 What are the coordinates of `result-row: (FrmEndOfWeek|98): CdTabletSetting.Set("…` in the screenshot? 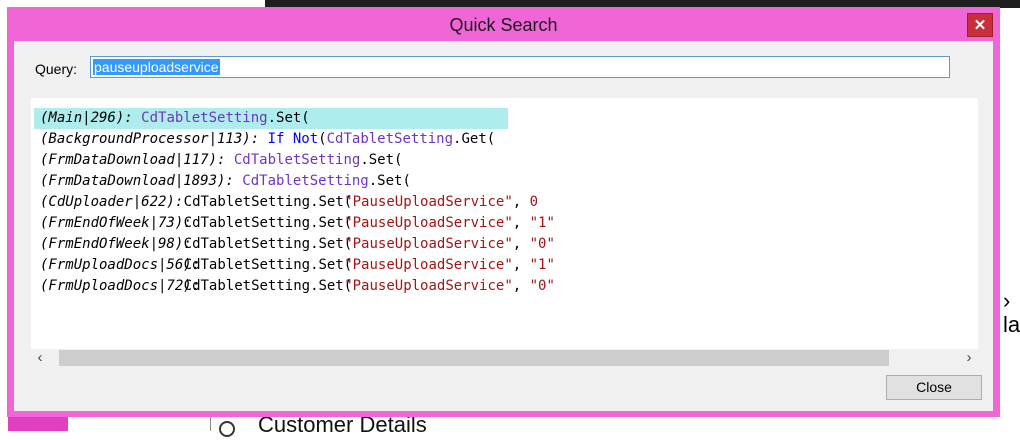 It's located at (509, 244).